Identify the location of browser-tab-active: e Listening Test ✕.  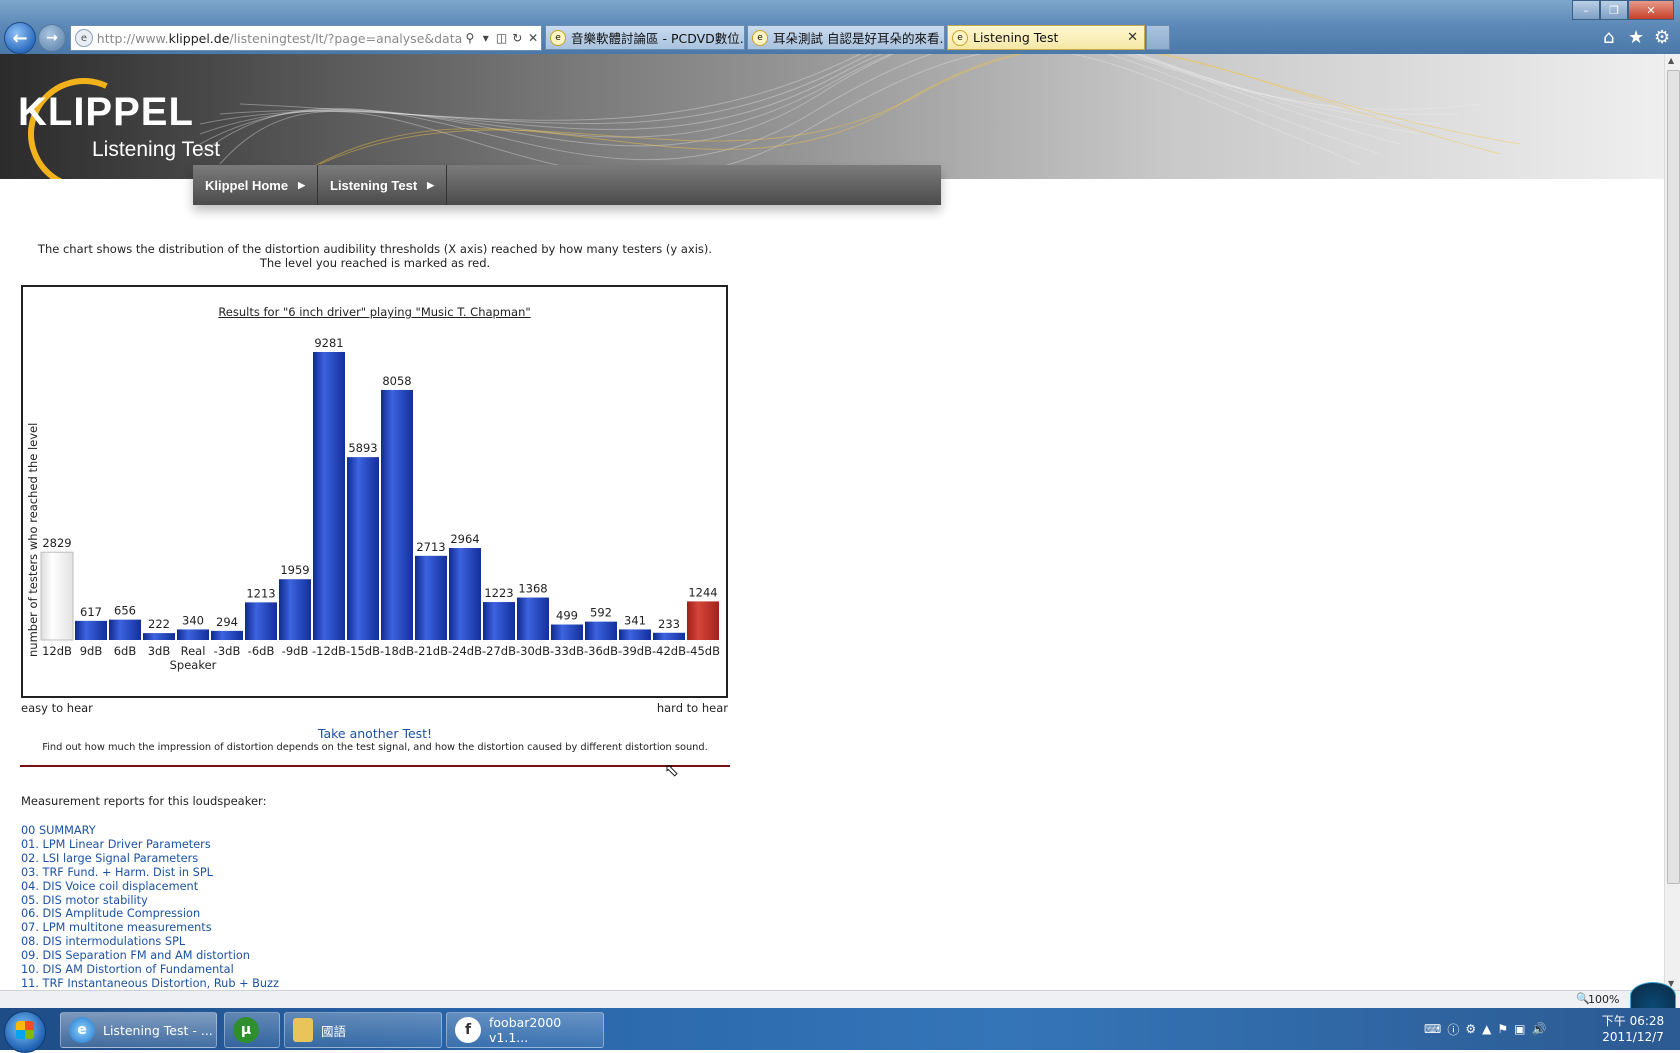
(1046, 37).